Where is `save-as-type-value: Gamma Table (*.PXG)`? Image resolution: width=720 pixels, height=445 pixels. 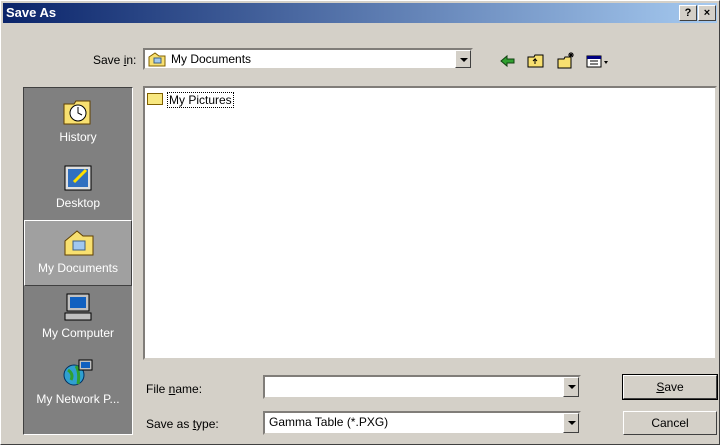
save-as-type-value: Gamma Table (*.PXG) is located at coordinates (329, 422).